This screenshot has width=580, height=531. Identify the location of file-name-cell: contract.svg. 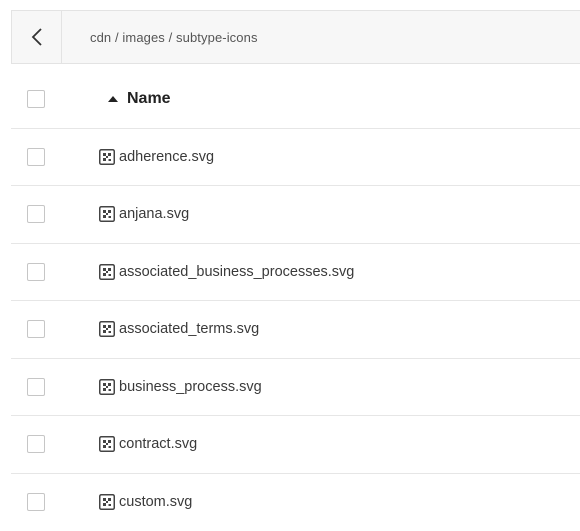
(129, 444).